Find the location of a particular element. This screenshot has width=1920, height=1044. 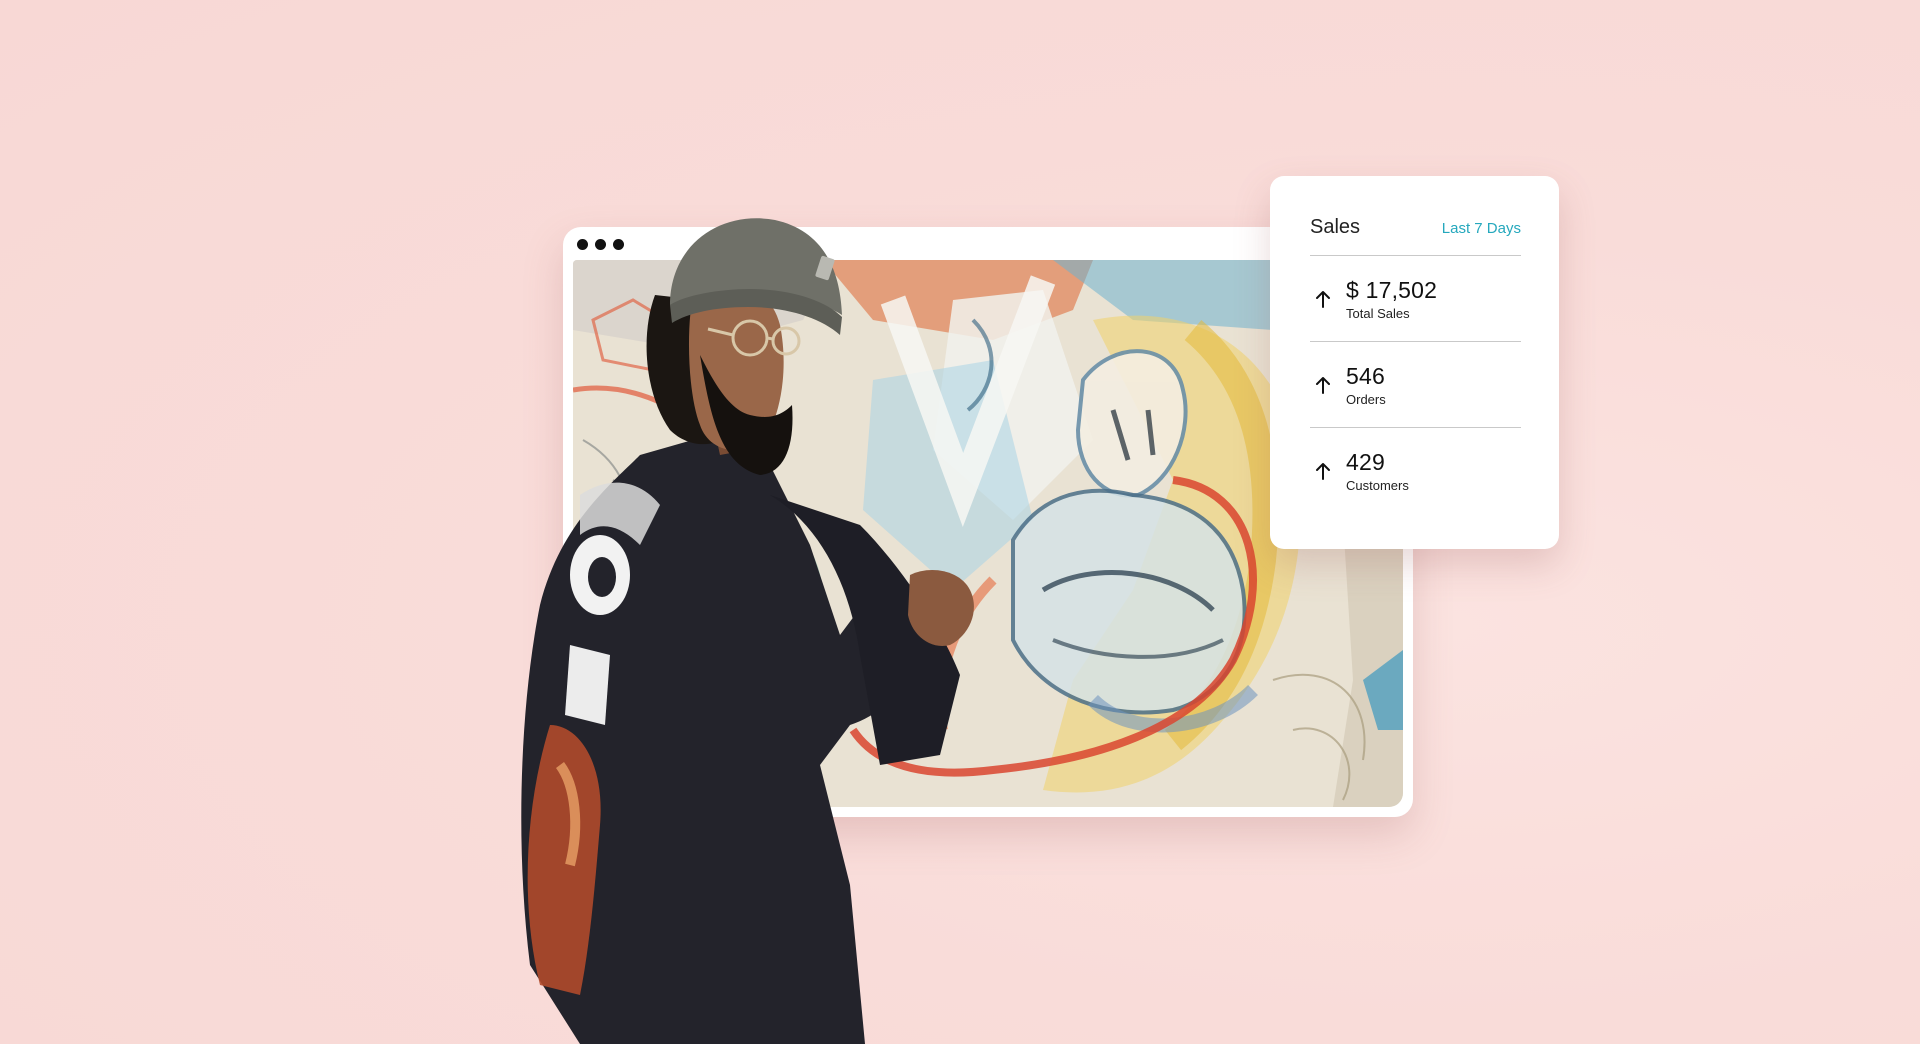

metric-total-sales: $ 17,502 Total Sales is located at coordinates (1415, 299).